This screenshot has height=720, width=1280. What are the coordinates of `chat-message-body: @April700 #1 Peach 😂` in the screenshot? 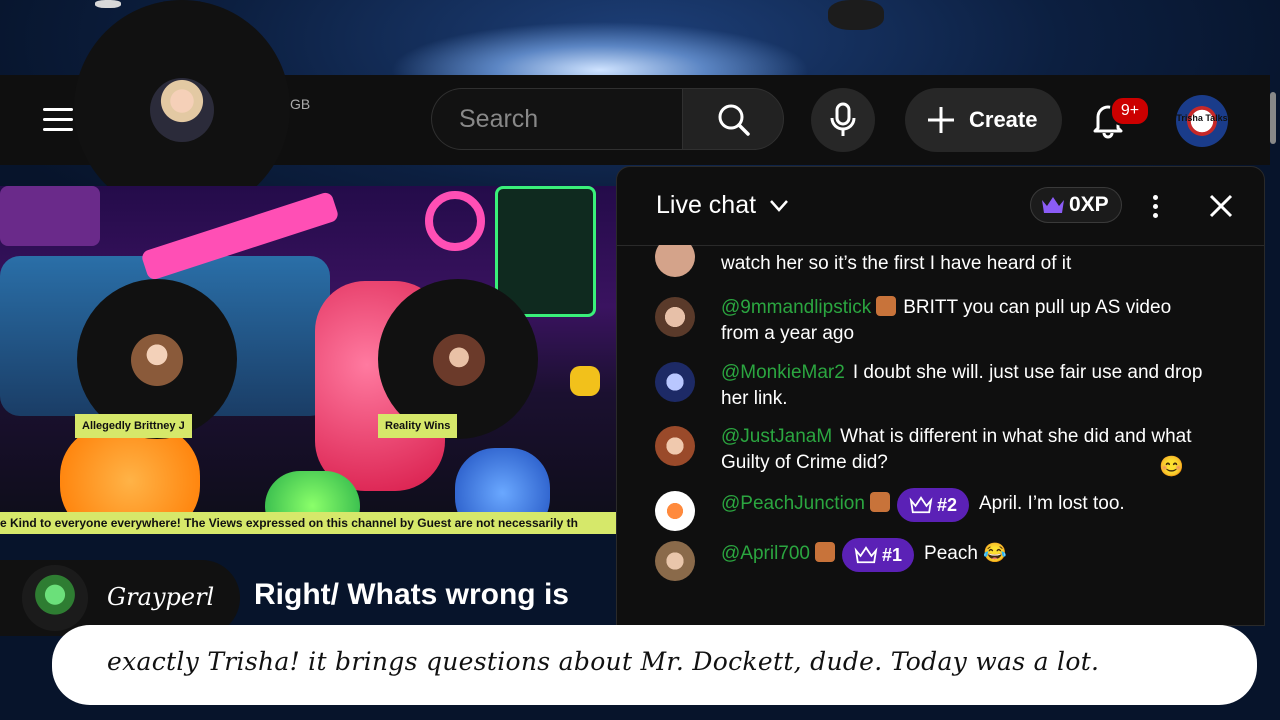 It's located at (966, 555).